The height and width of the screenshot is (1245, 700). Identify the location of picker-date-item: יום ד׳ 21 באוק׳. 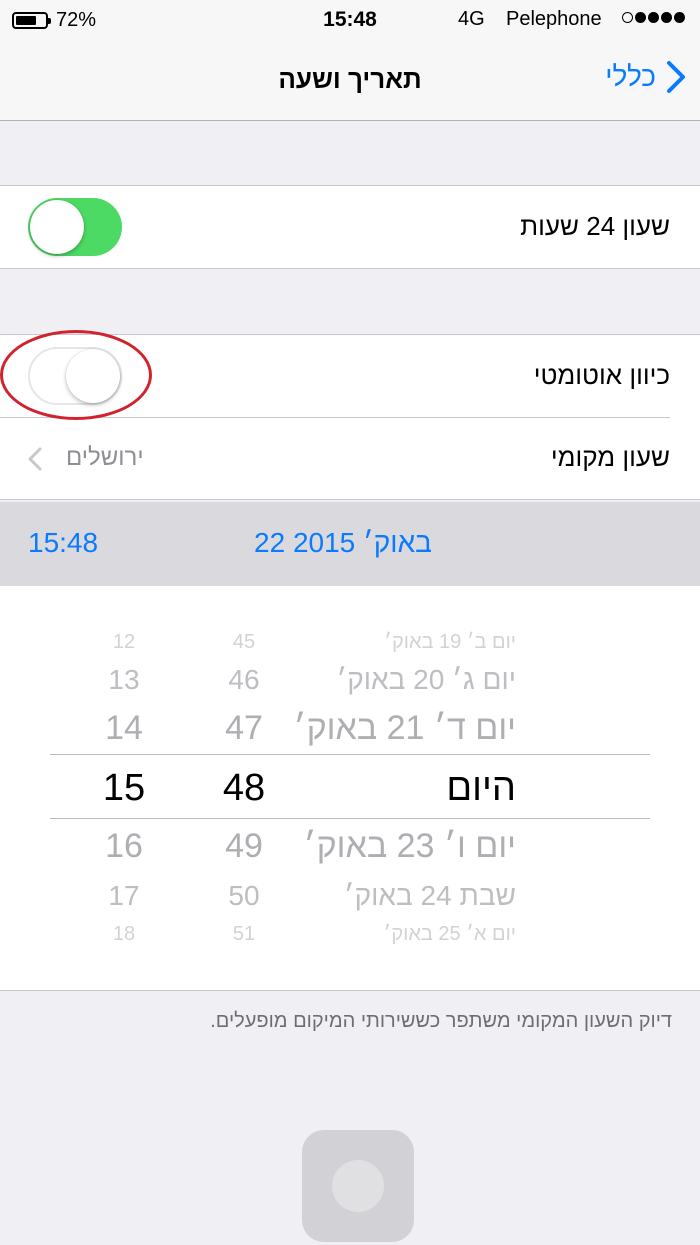
(405, 728).